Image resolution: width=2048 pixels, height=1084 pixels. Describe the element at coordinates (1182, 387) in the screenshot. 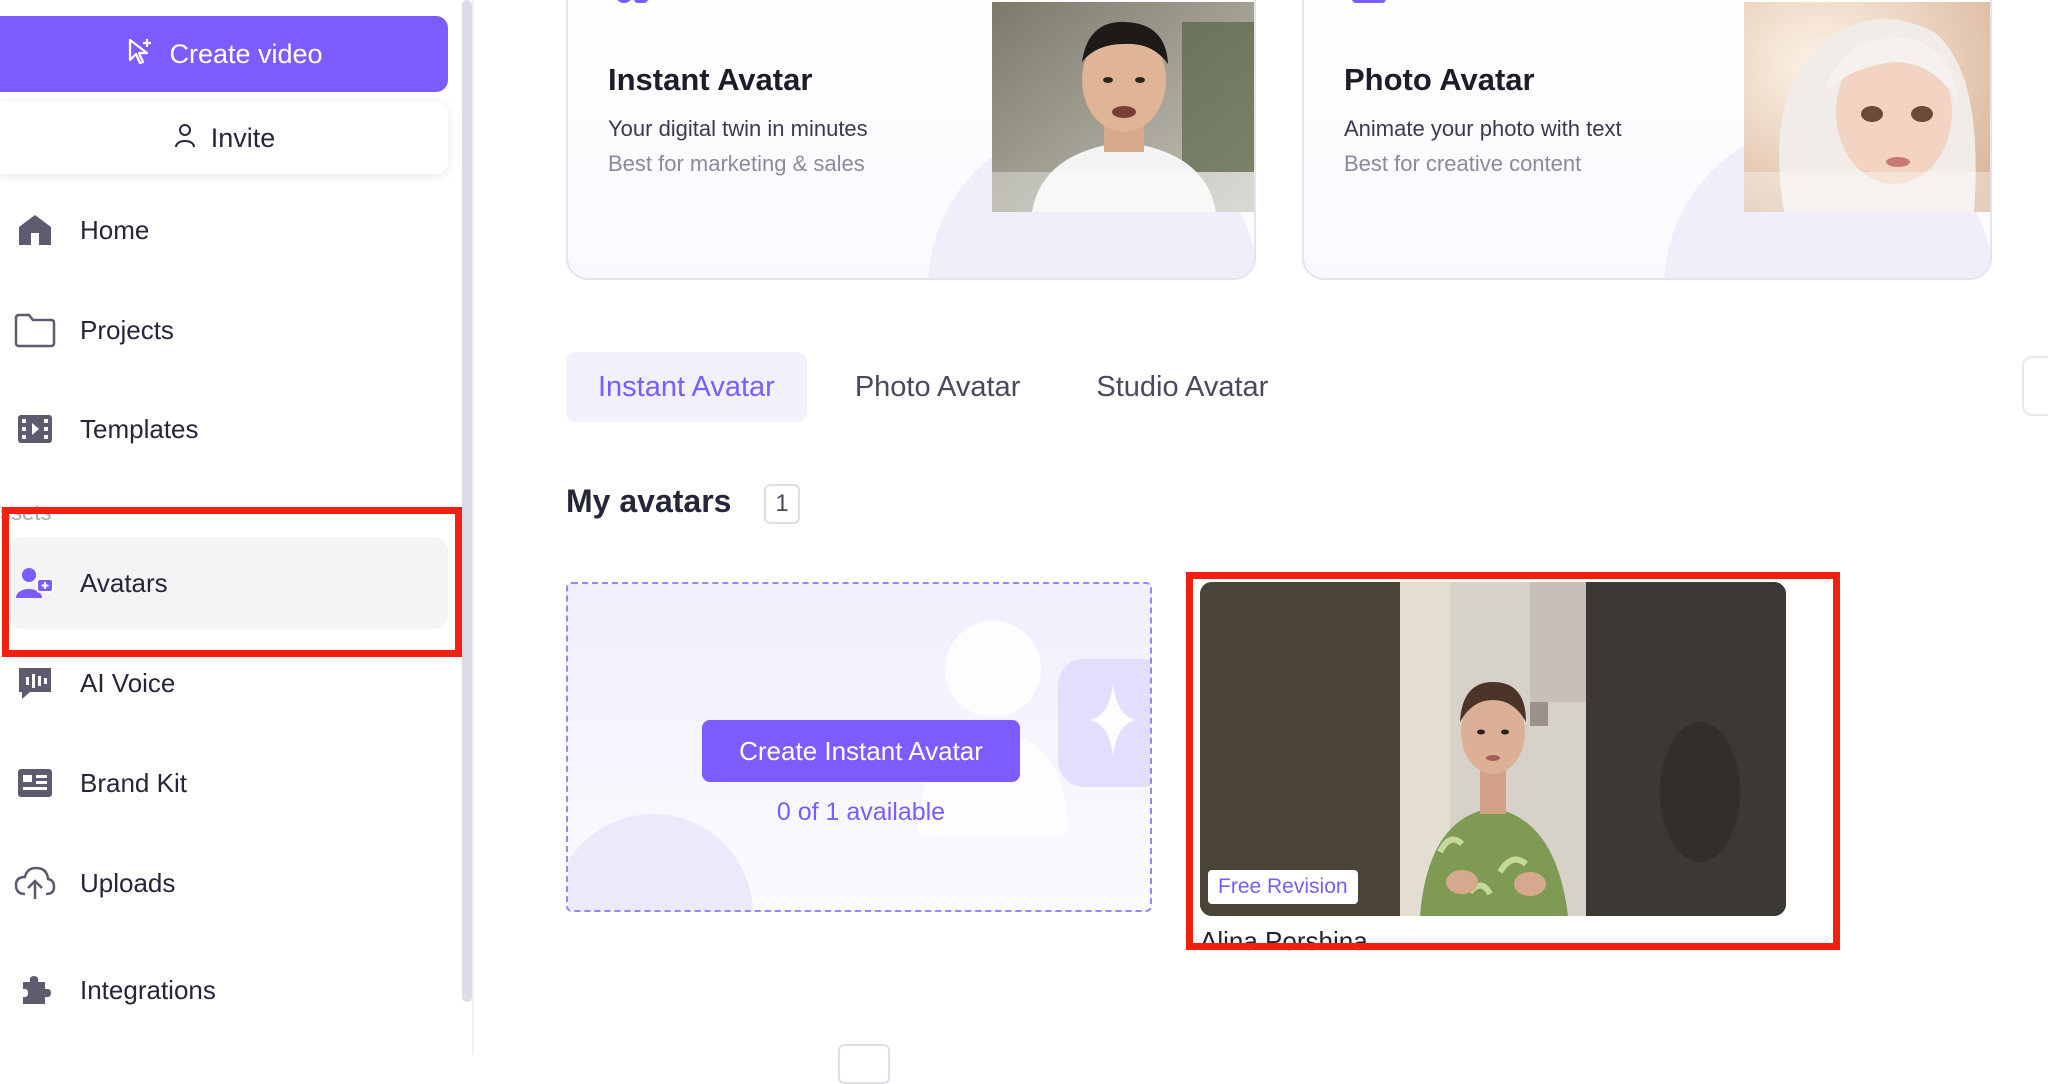

I see `tab-studio-avatar: Studio Avatar` at that location.